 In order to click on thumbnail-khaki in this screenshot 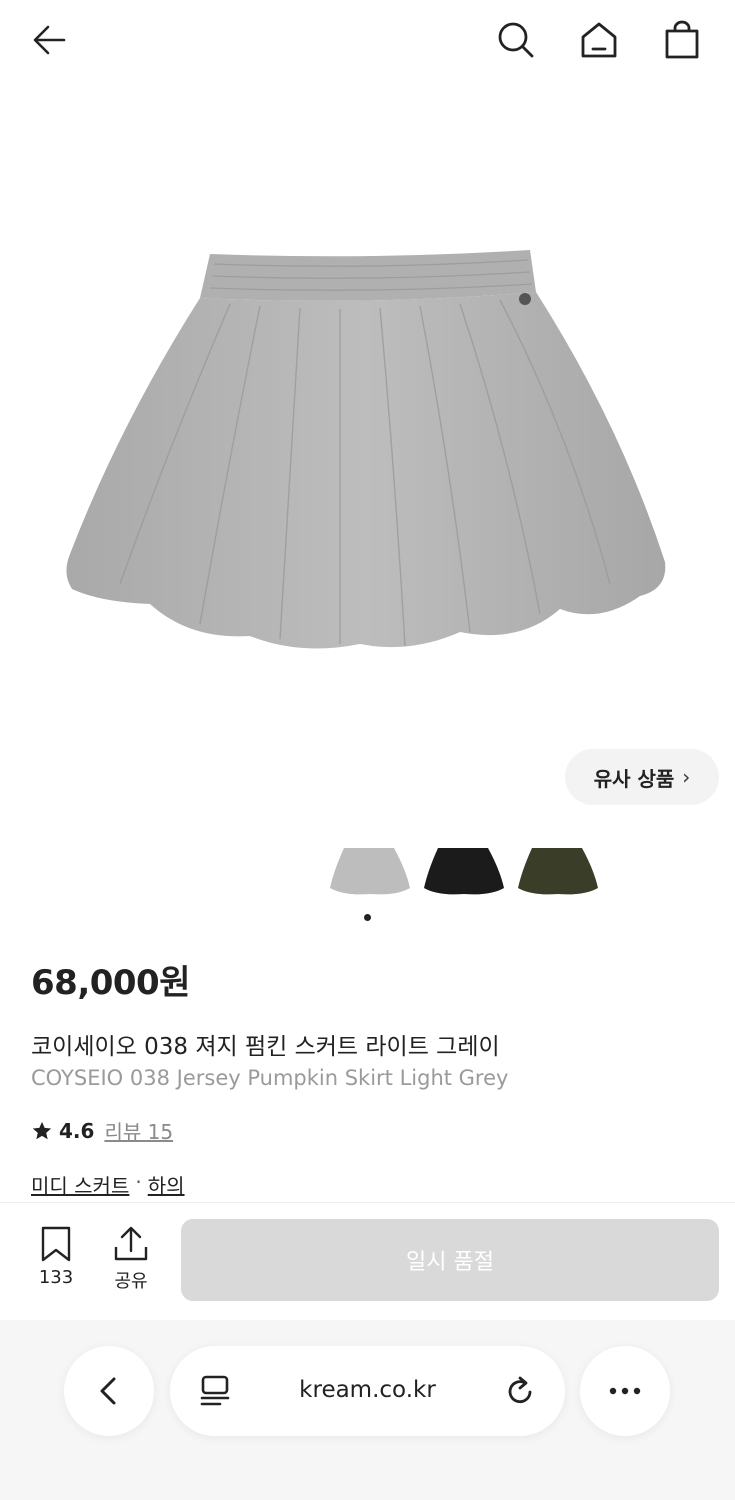, I will do `click(558, 868)`.